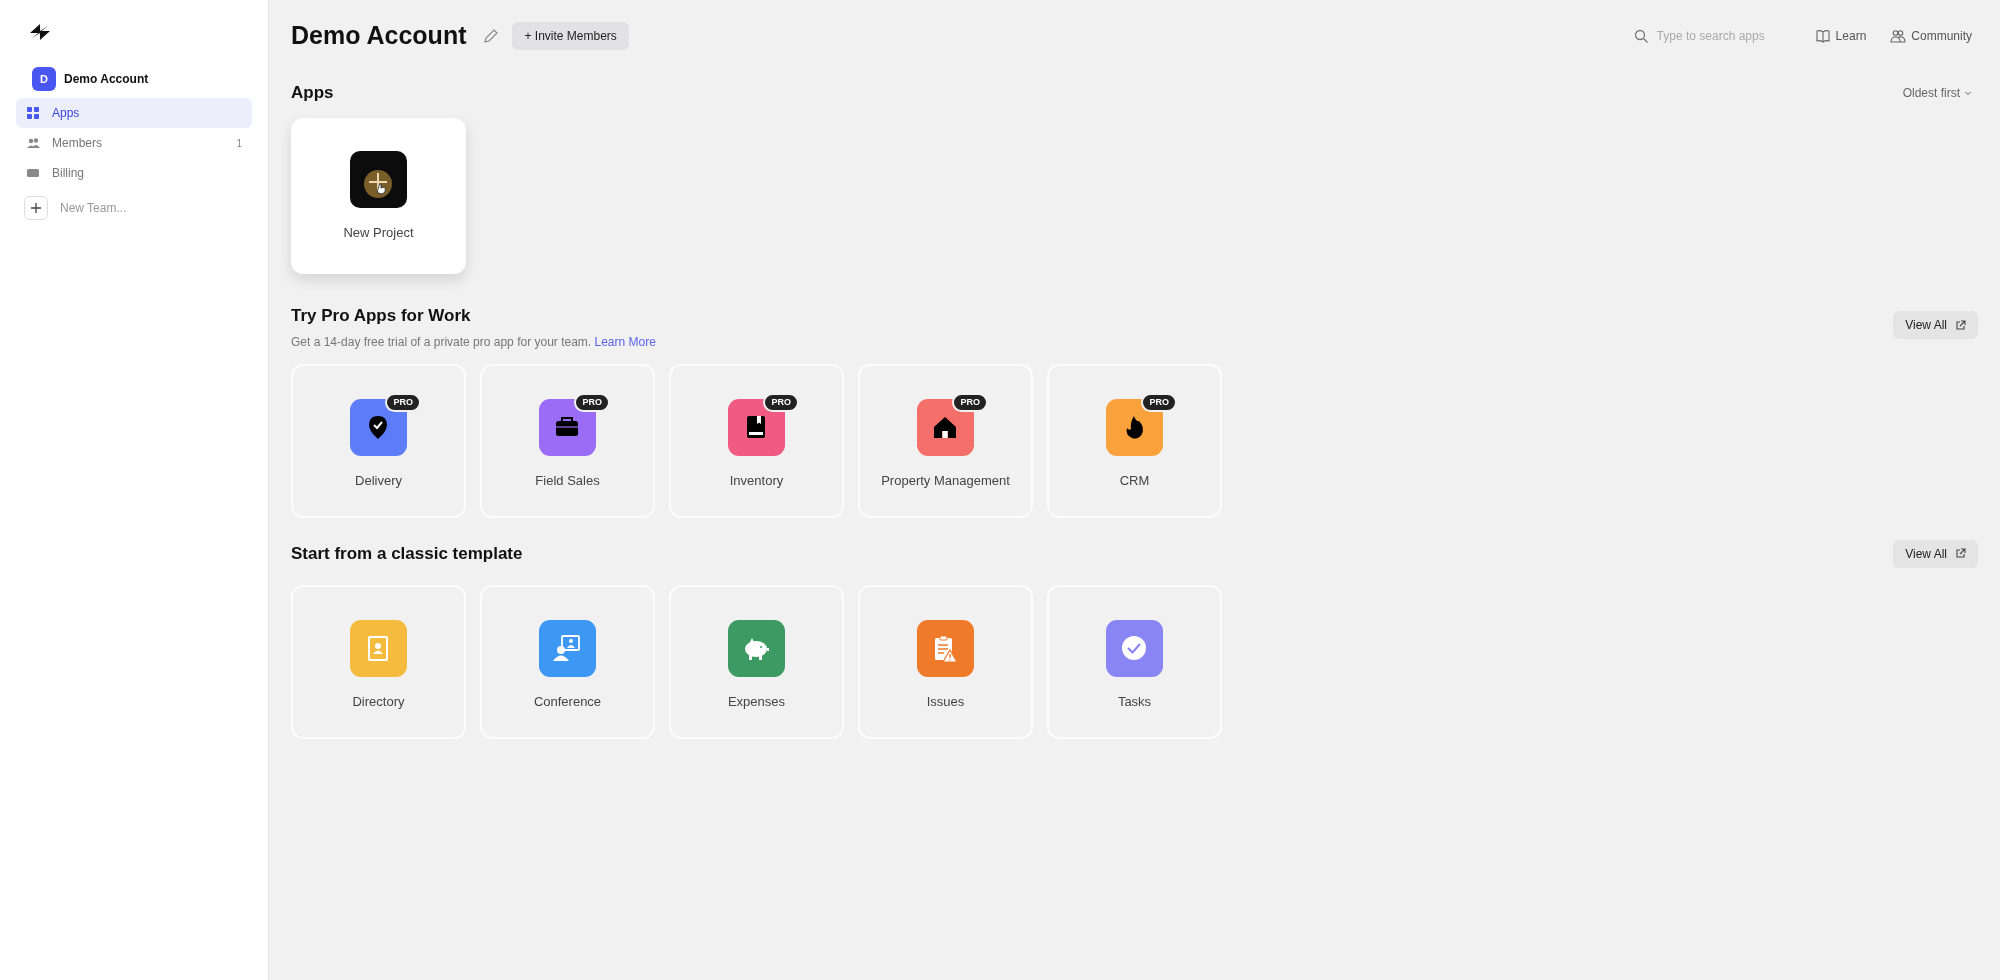  What do you see at coordinates (567, 480) in the screenshot?
I see `app-label: Field Sales` at bounding box center [567, 480].